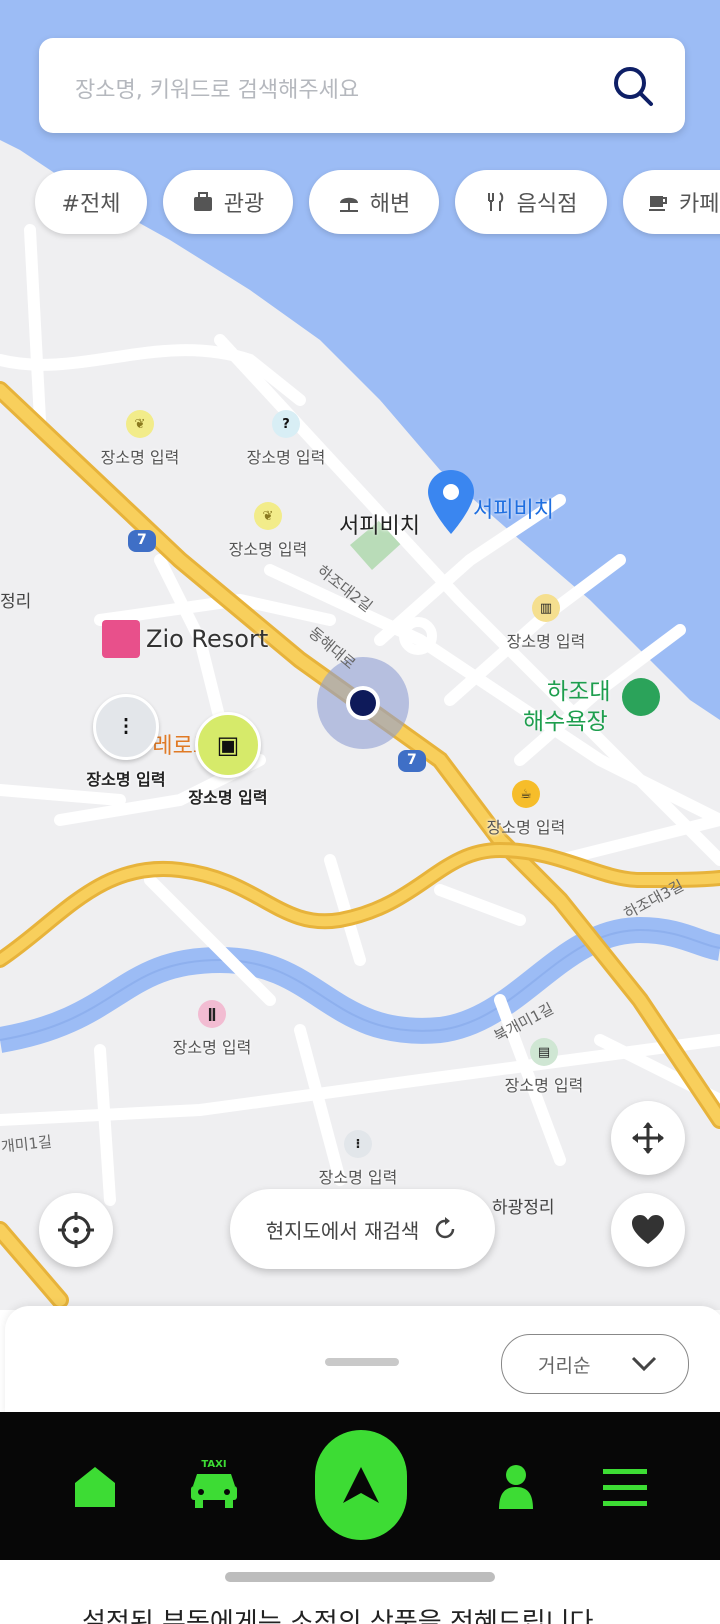  I want to click on chip-tour: 관광, so click(228, 202).